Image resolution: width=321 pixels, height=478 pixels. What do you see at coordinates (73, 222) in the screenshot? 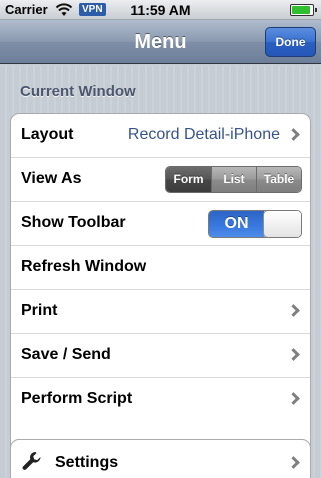
I see `show-toolbar-label: Show Toolbar` at bounding box center [73, 222].